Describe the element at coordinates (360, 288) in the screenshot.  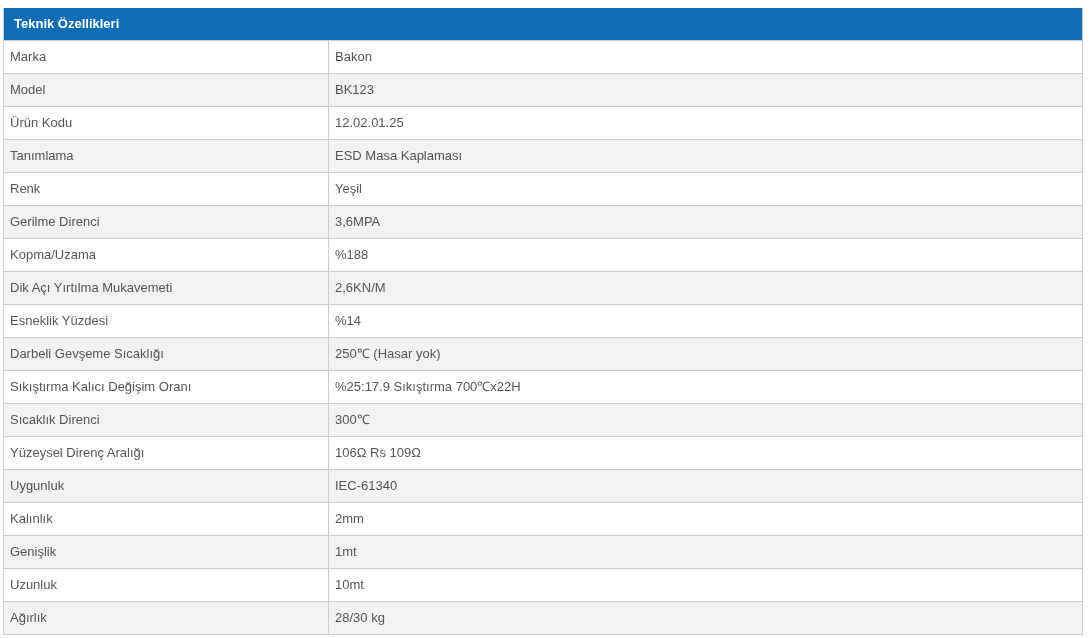
I see `table-cell-text: 2,6KN/M` at that location.